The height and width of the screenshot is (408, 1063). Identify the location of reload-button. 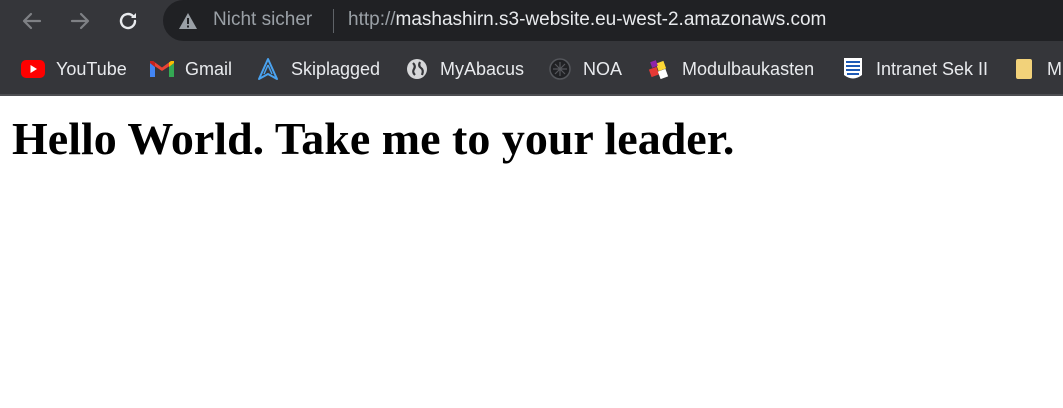
(128, 21).